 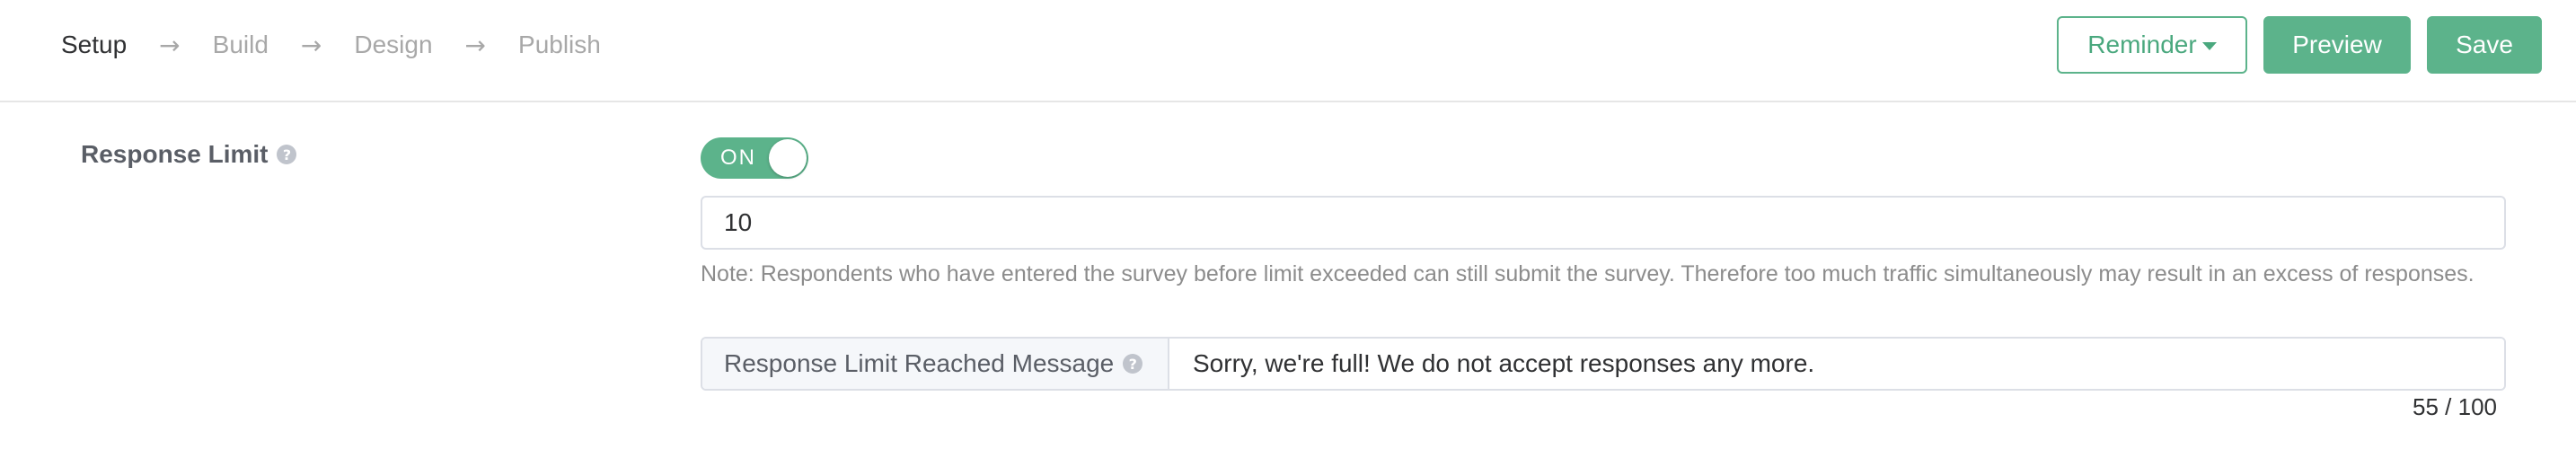 What do you see at coordinates (94, 45) in the screenshot?
I see `step-setup: Setup` at bounding box center [94, 45].